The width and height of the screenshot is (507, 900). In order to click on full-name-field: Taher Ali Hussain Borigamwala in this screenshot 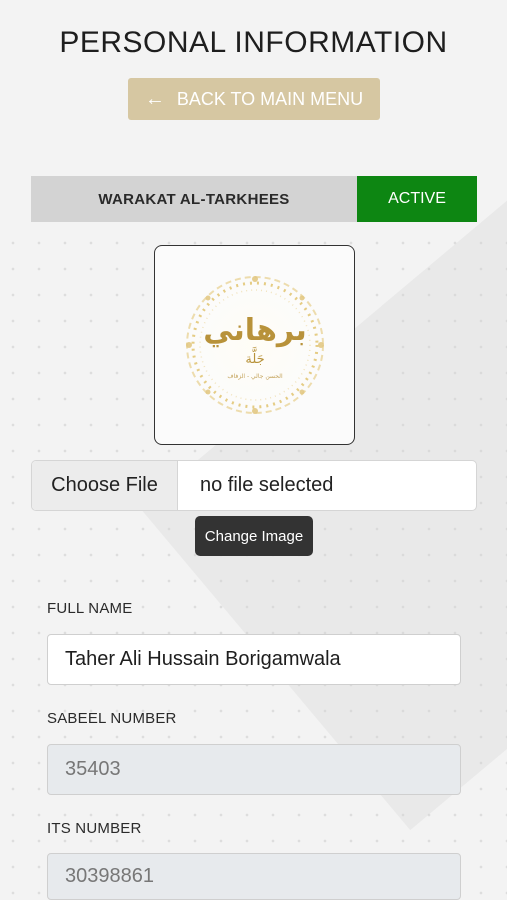, I will do `click(254, 659)`.